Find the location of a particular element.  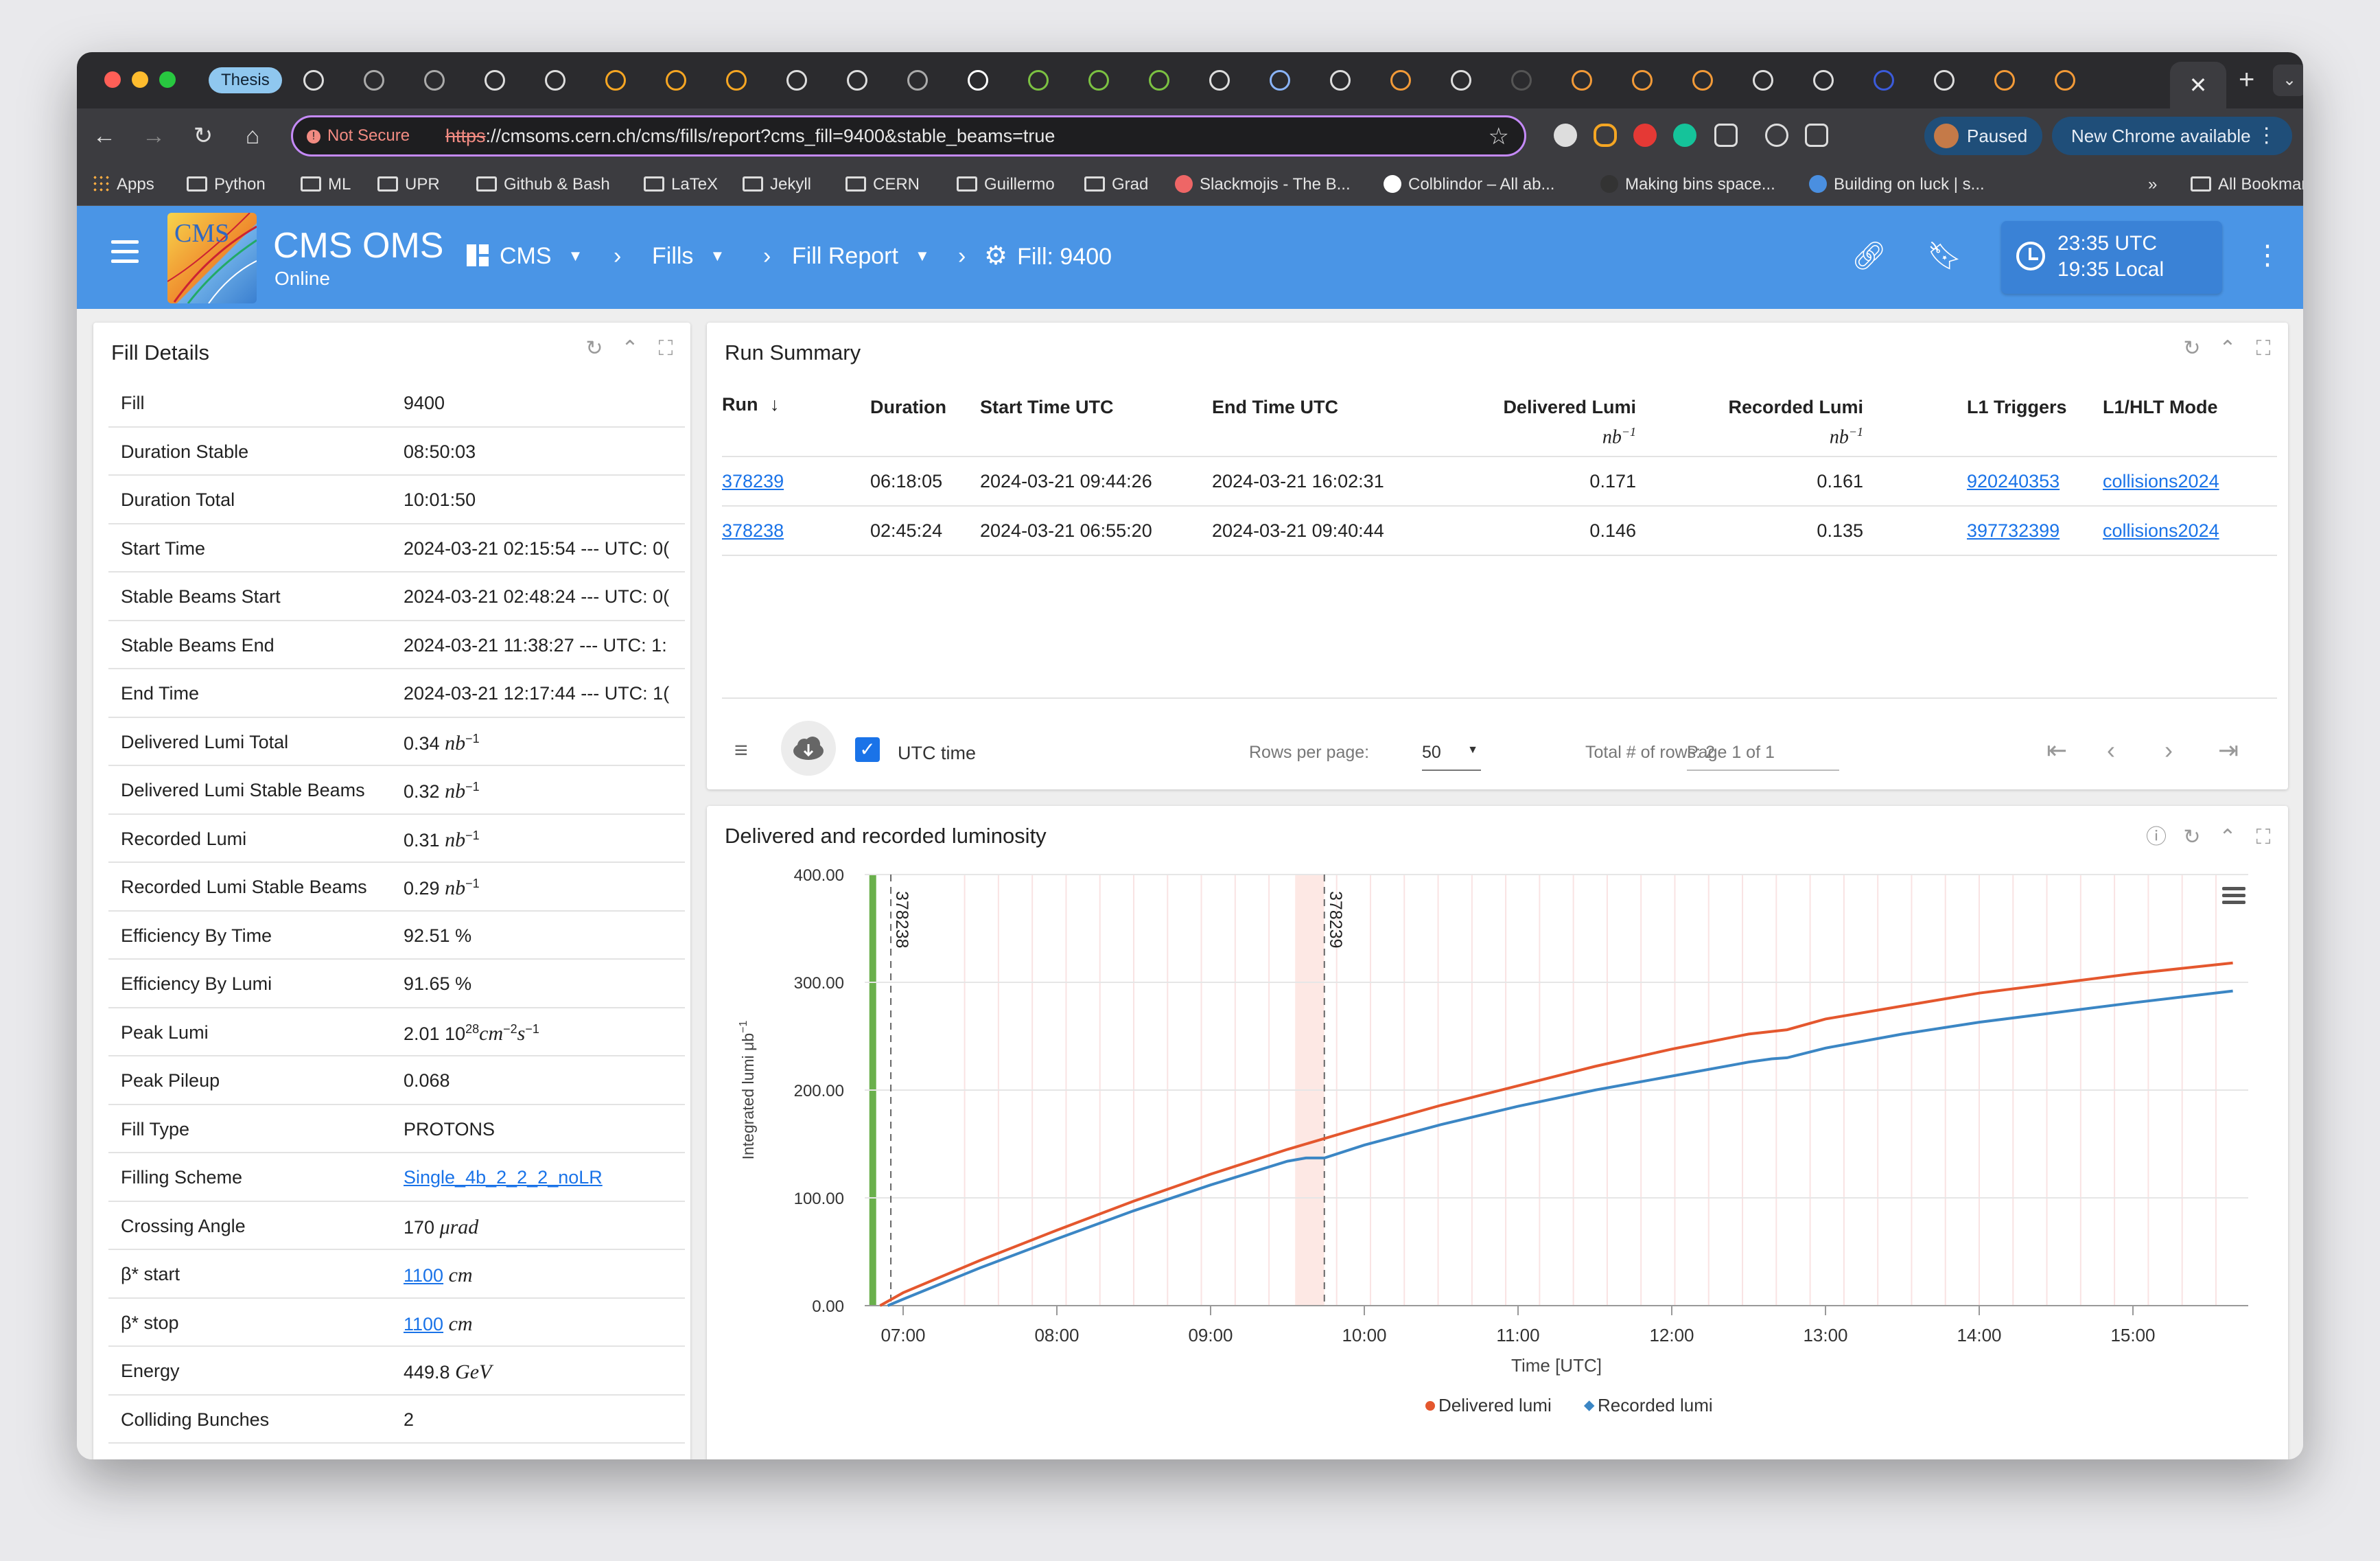

next-page-icon: › is located at coordinates (2169, 750).